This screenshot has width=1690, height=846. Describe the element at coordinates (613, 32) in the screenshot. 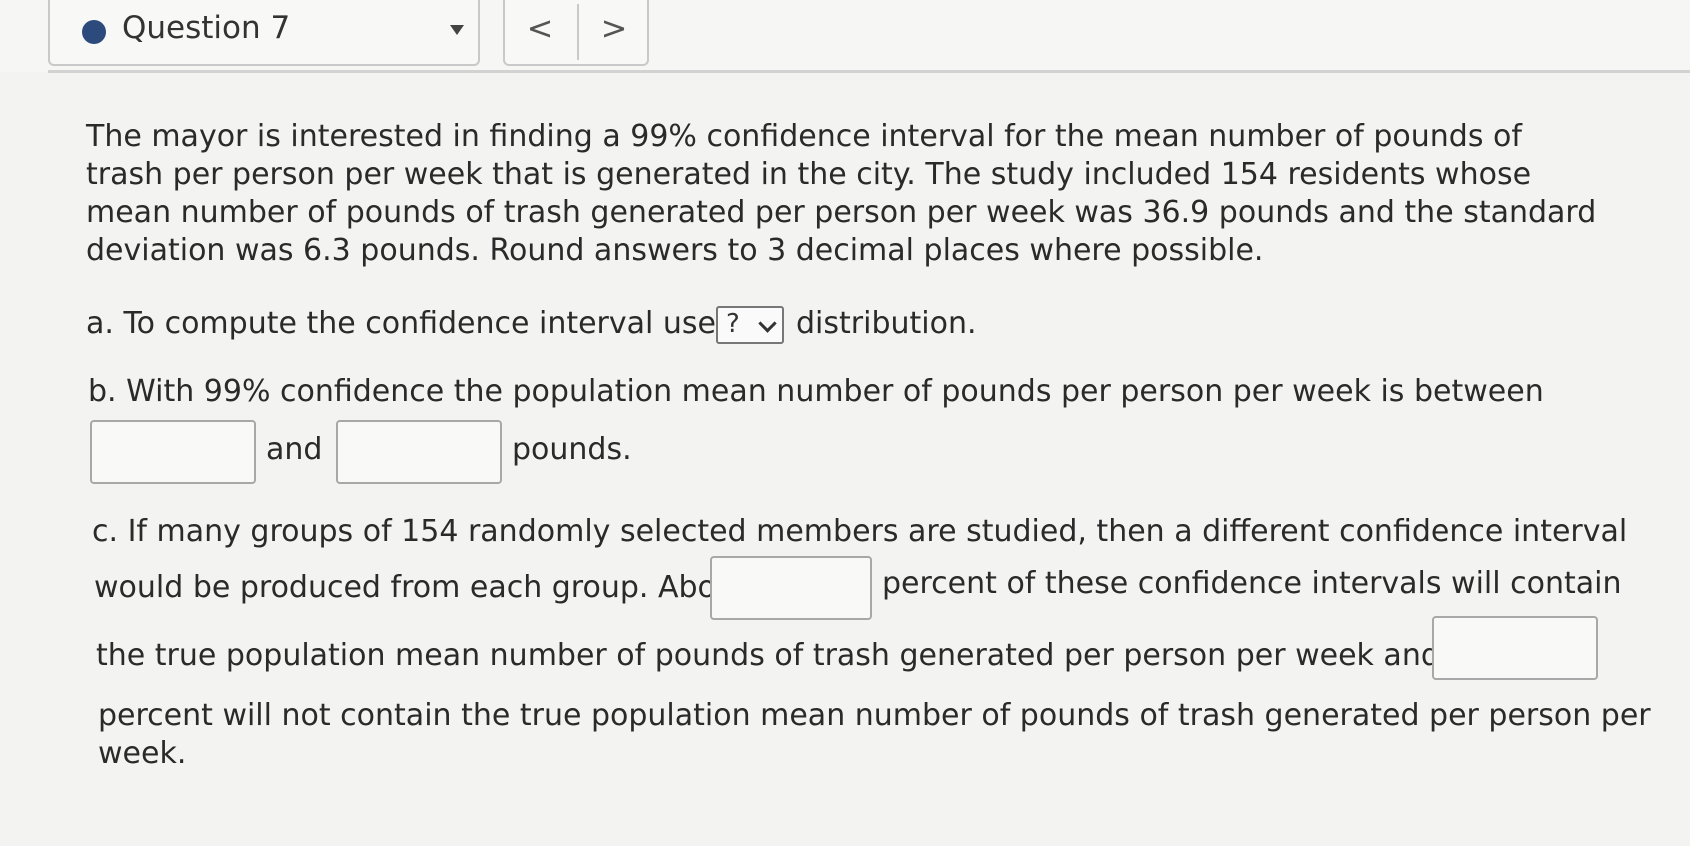

I see `next-question-button: >` at that location.